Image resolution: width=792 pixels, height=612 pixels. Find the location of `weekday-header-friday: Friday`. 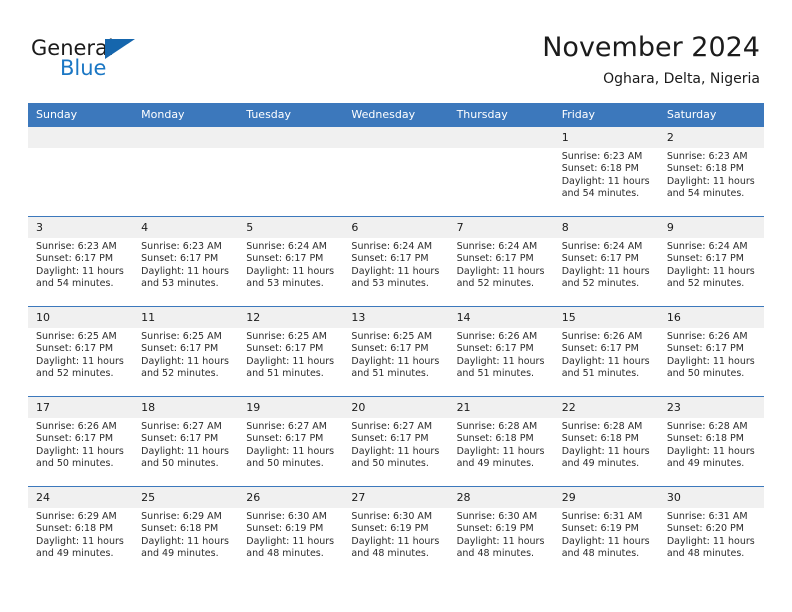

weekday-header-friday: Friday is located at coordinates (606, 115).